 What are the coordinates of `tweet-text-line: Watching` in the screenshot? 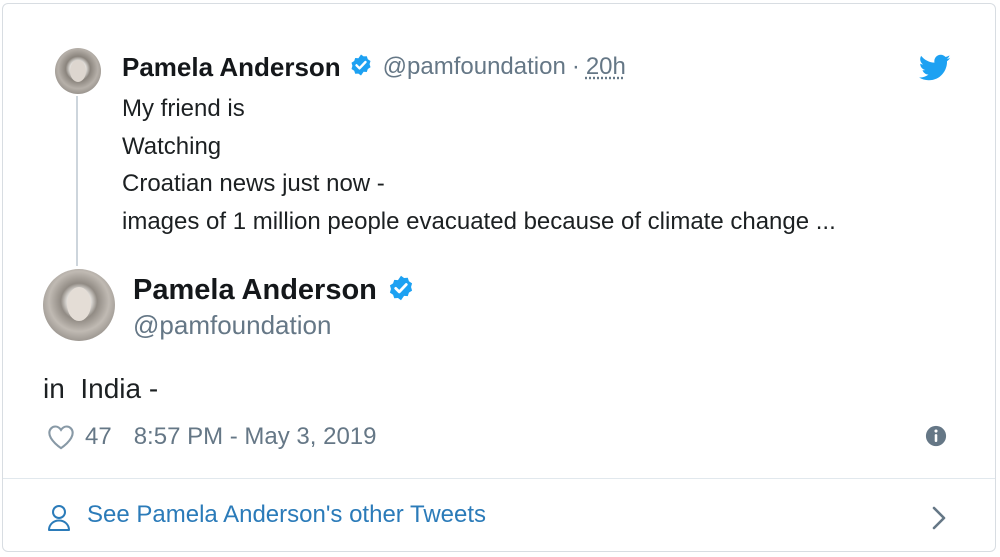 It's located at (172, 146).